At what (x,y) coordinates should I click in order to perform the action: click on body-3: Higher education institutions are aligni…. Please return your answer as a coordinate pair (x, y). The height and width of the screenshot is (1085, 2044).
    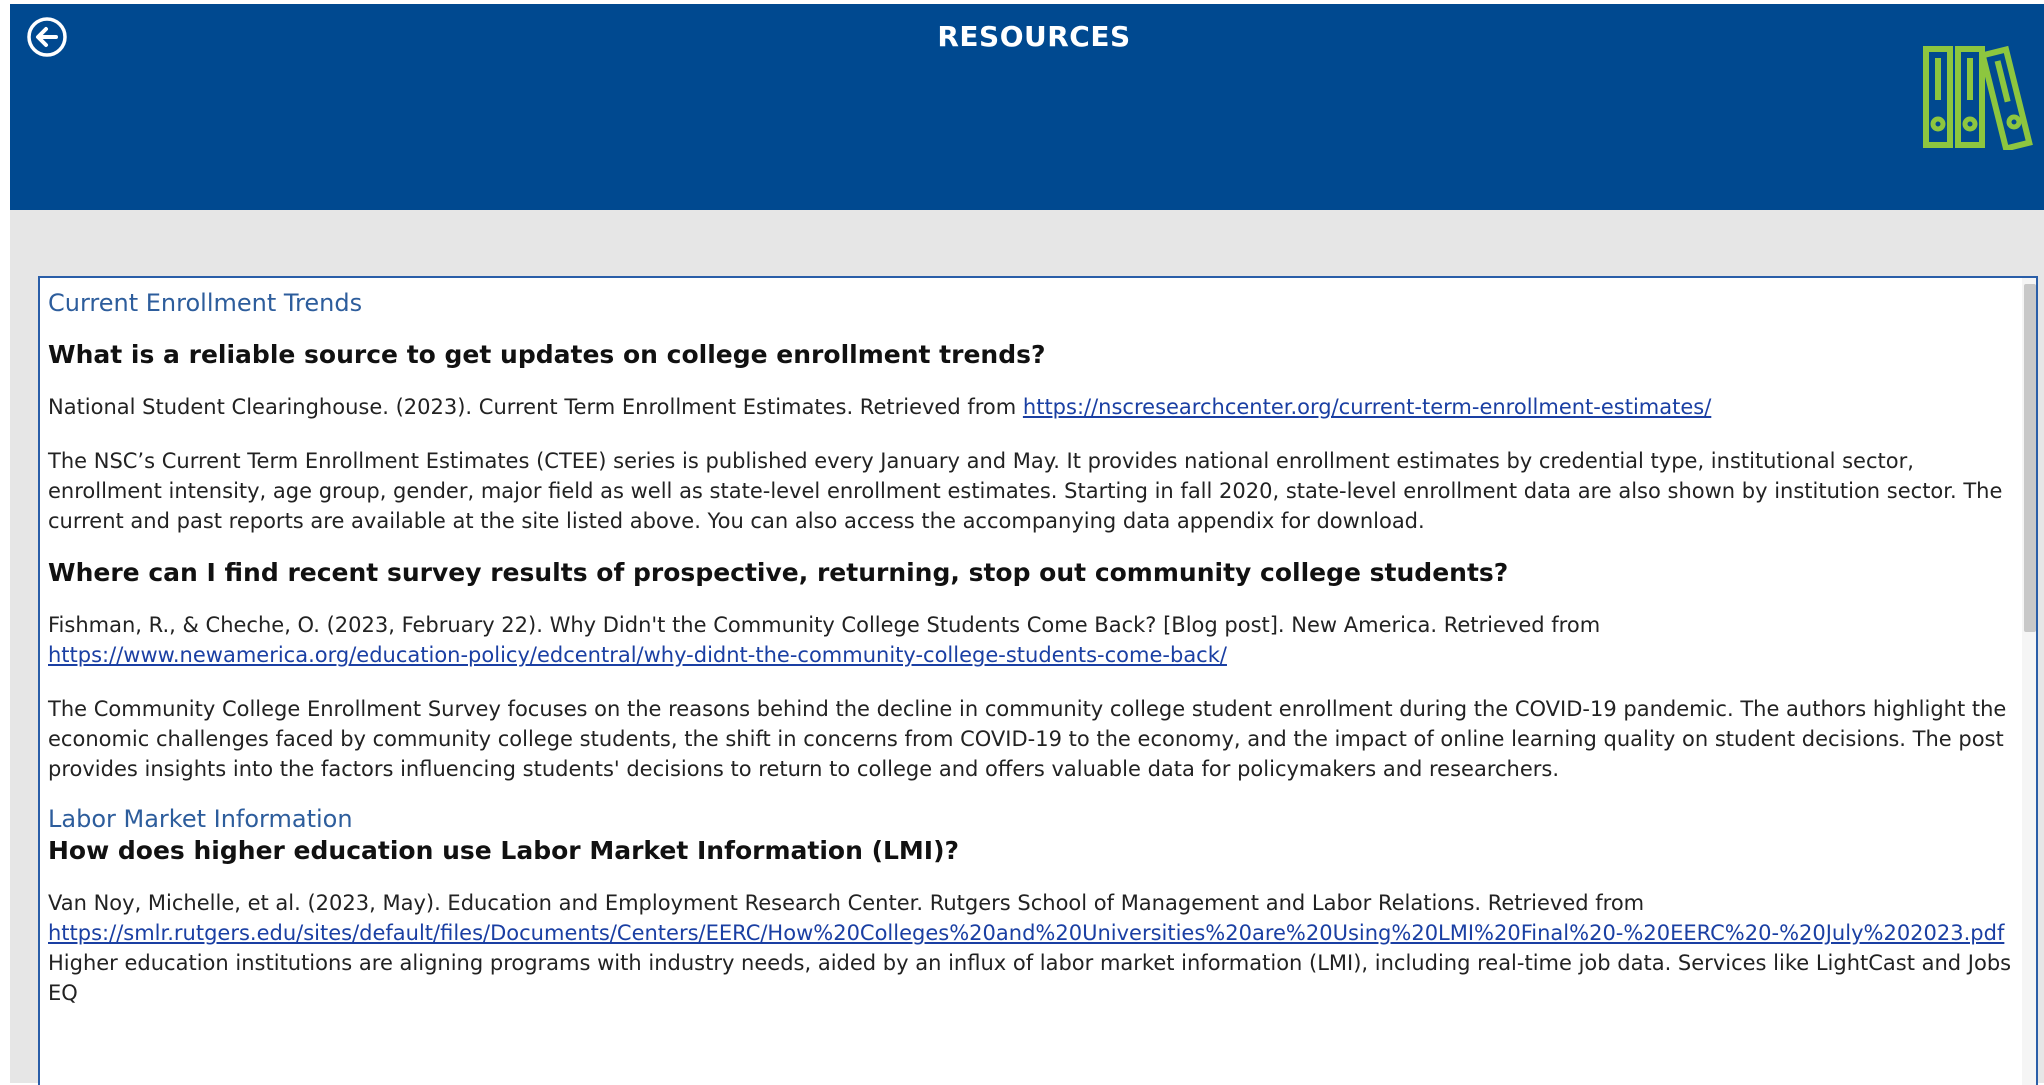
    Looking at the image, I should click on (1030, 978).